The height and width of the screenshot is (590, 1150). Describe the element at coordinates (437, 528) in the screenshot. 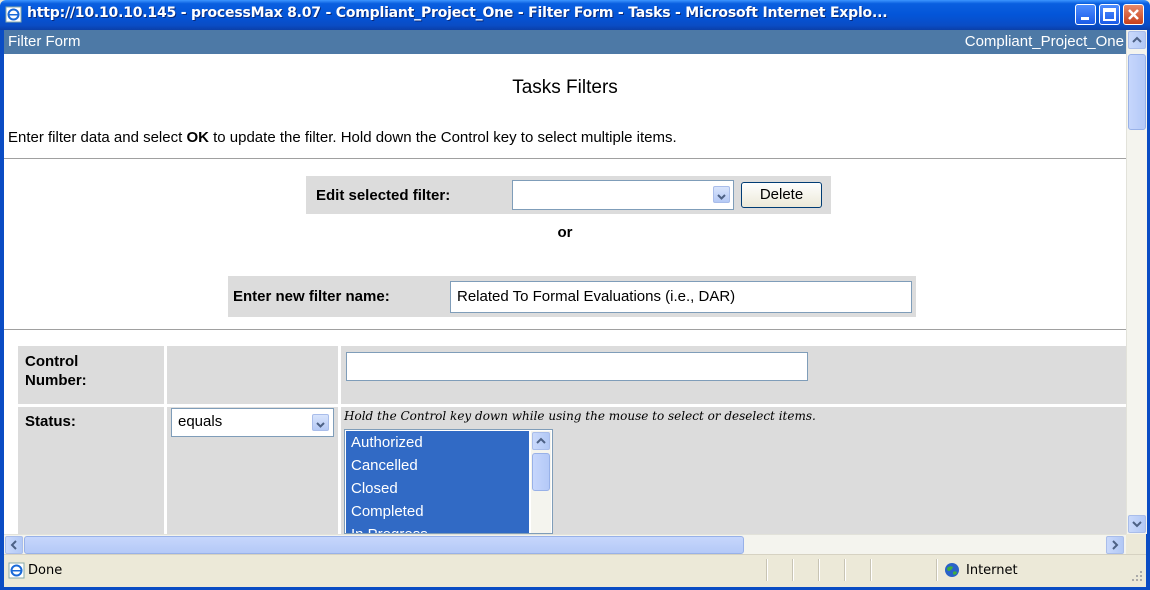

I see `status-item-in-progress: In Progress` at that location.